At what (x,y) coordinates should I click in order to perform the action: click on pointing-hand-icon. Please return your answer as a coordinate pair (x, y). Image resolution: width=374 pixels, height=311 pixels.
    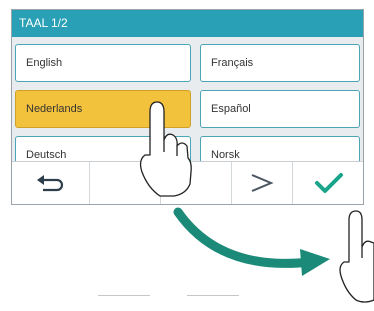
    Looking at the image, I should click on (356, 256).